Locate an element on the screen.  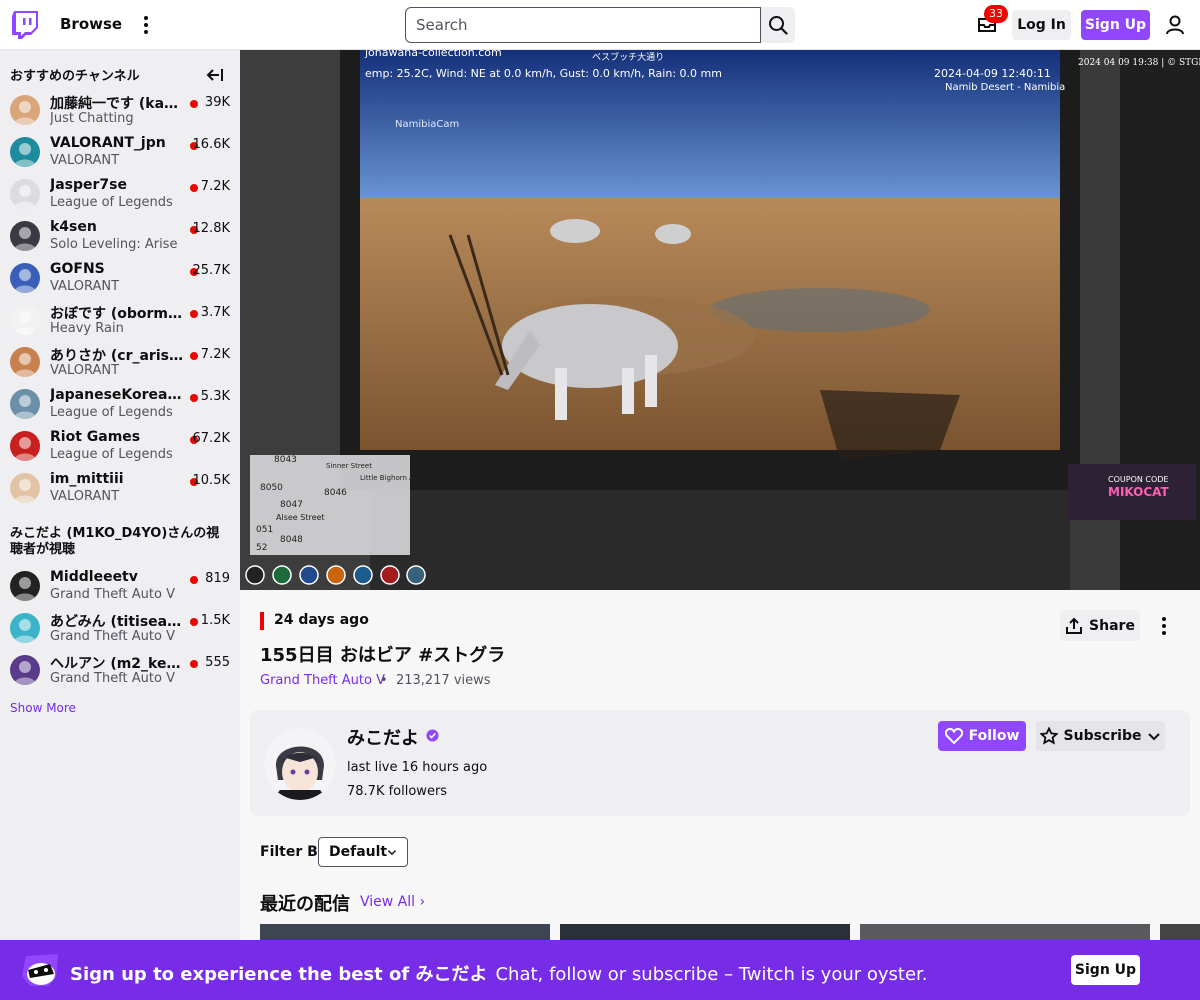
overlay-site-text: jonawana-collection.com is located at coordinates (433, 54).